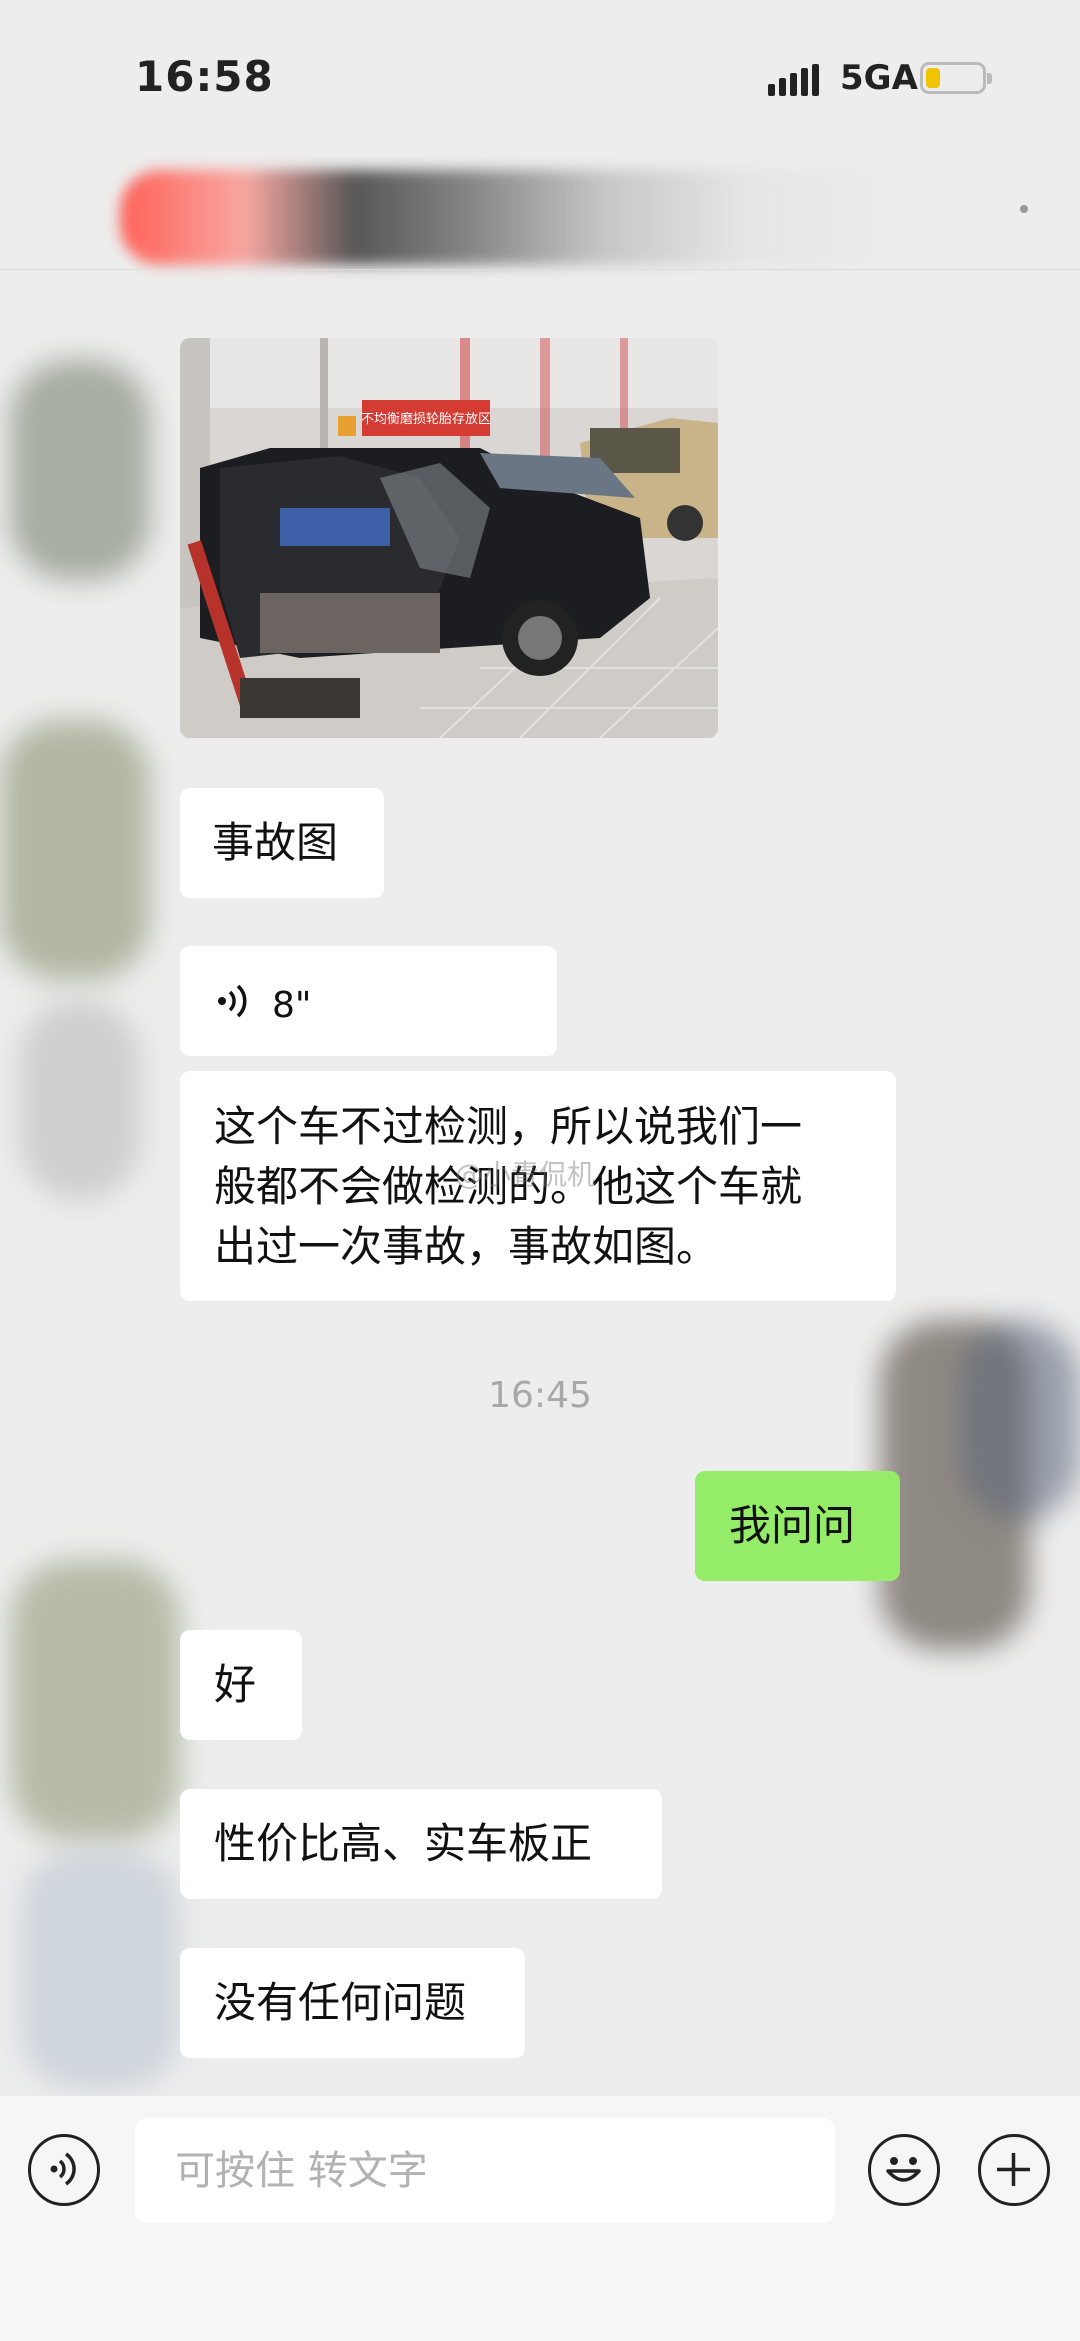  What do you see at coordinates (525, 1174) in the screenshot?
I see `watermark: @小青侃机` at bounding box center [525, 1174].